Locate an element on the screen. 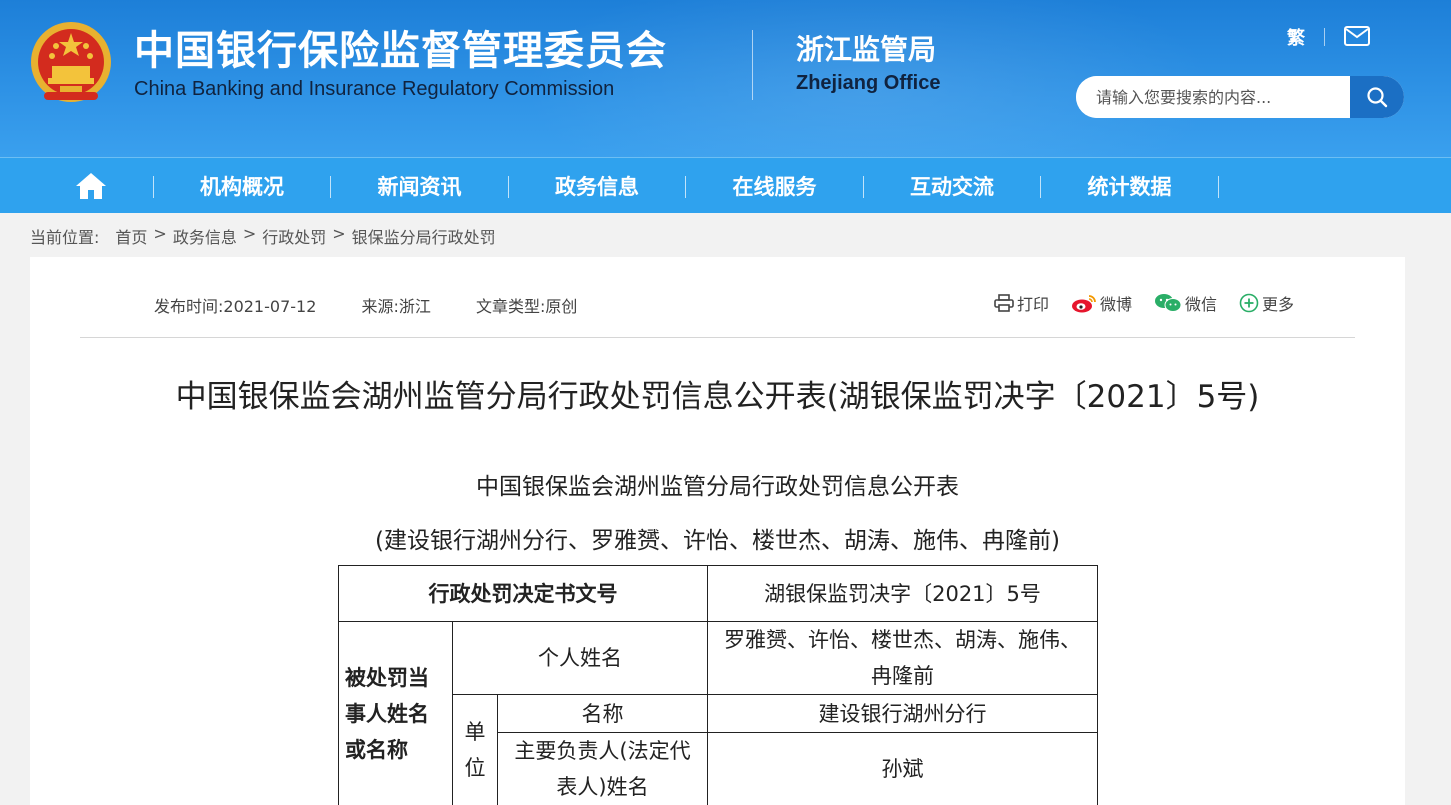  decision-no-label: 行政处罚决定书文号 is located at coordinates (523, 593).